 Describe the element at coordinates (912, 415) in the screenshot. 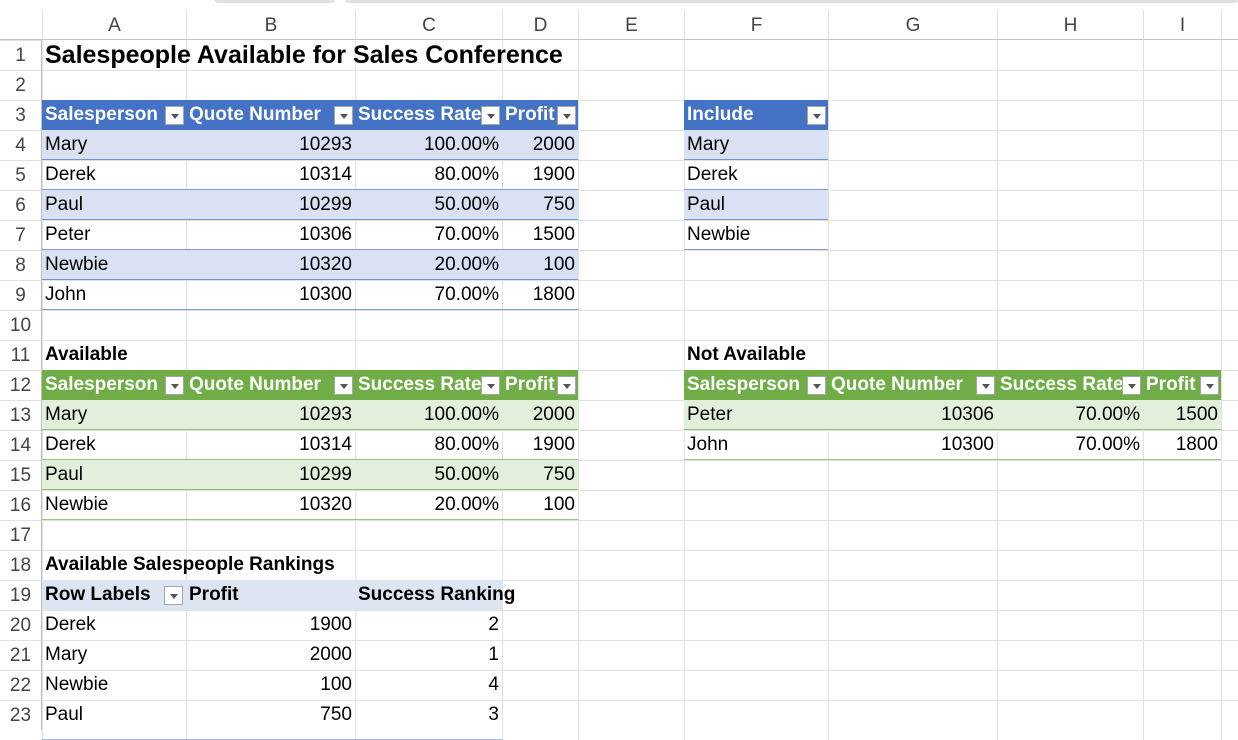

I see `not-available-table-cell: 10306` at that location.